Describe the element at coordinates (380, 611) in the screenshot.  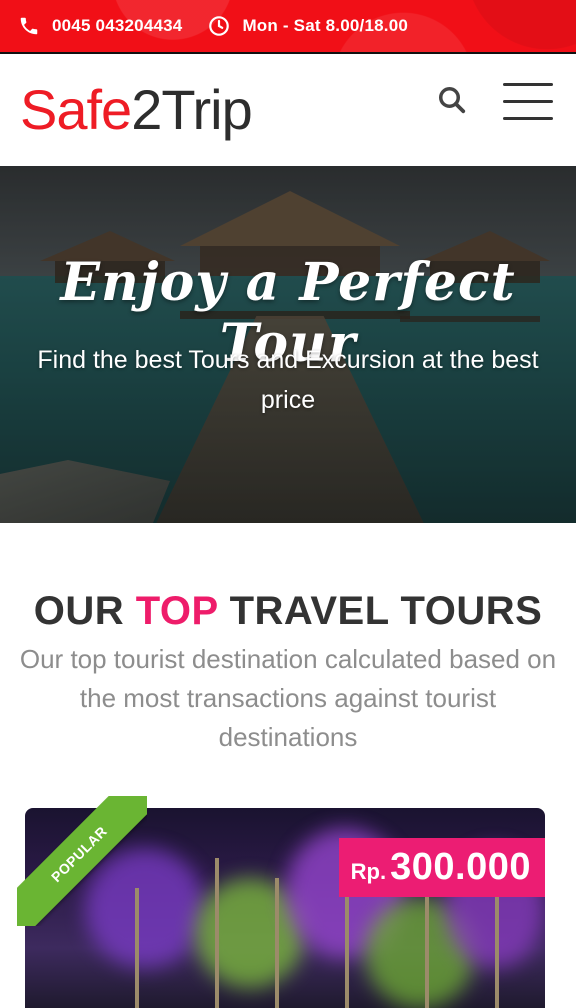
I see `section-title-part2: TRAVEL TOURS` at that location.